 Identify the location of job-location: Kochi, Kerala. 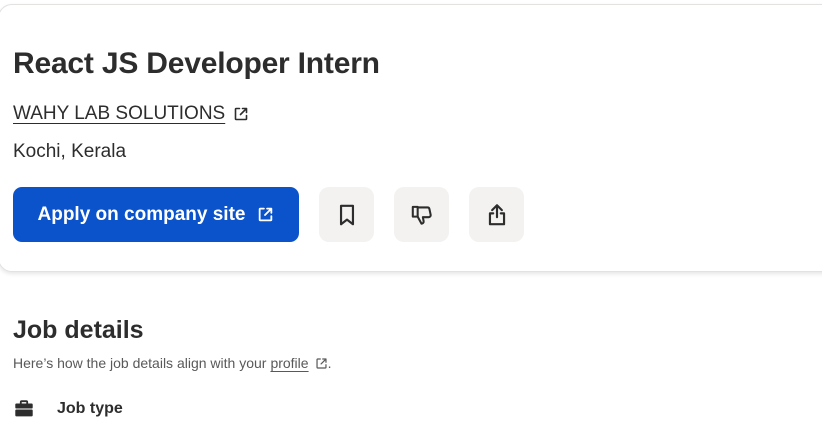
(70, 151).